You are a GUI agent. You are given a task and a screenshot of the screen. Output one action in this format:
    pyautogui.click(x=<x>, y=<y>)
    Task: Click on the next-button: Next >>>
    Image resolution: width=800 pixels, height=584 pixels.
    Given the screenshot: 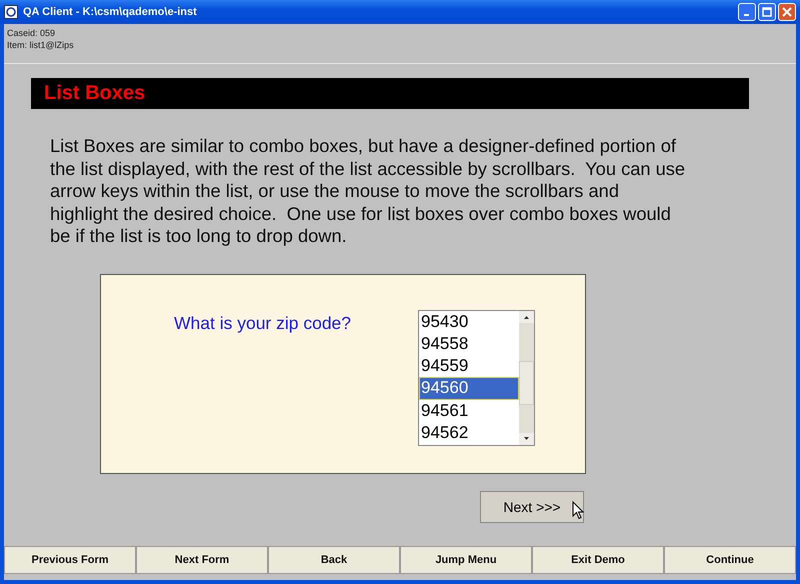 What is the action you would take?
    pyautogui.click(x=532, y=506)
    